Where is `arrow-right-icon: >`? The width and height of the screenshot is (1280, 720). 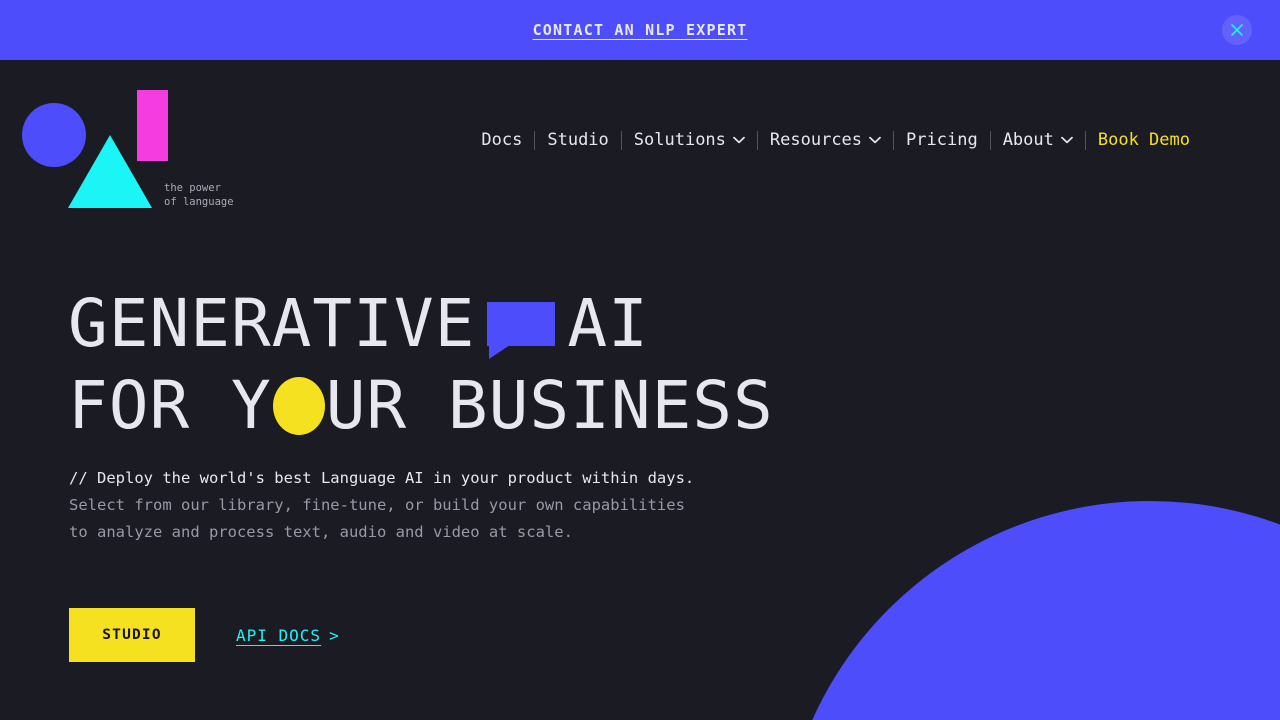
arrow-right-icon: > is located at coordinates (334, 635).